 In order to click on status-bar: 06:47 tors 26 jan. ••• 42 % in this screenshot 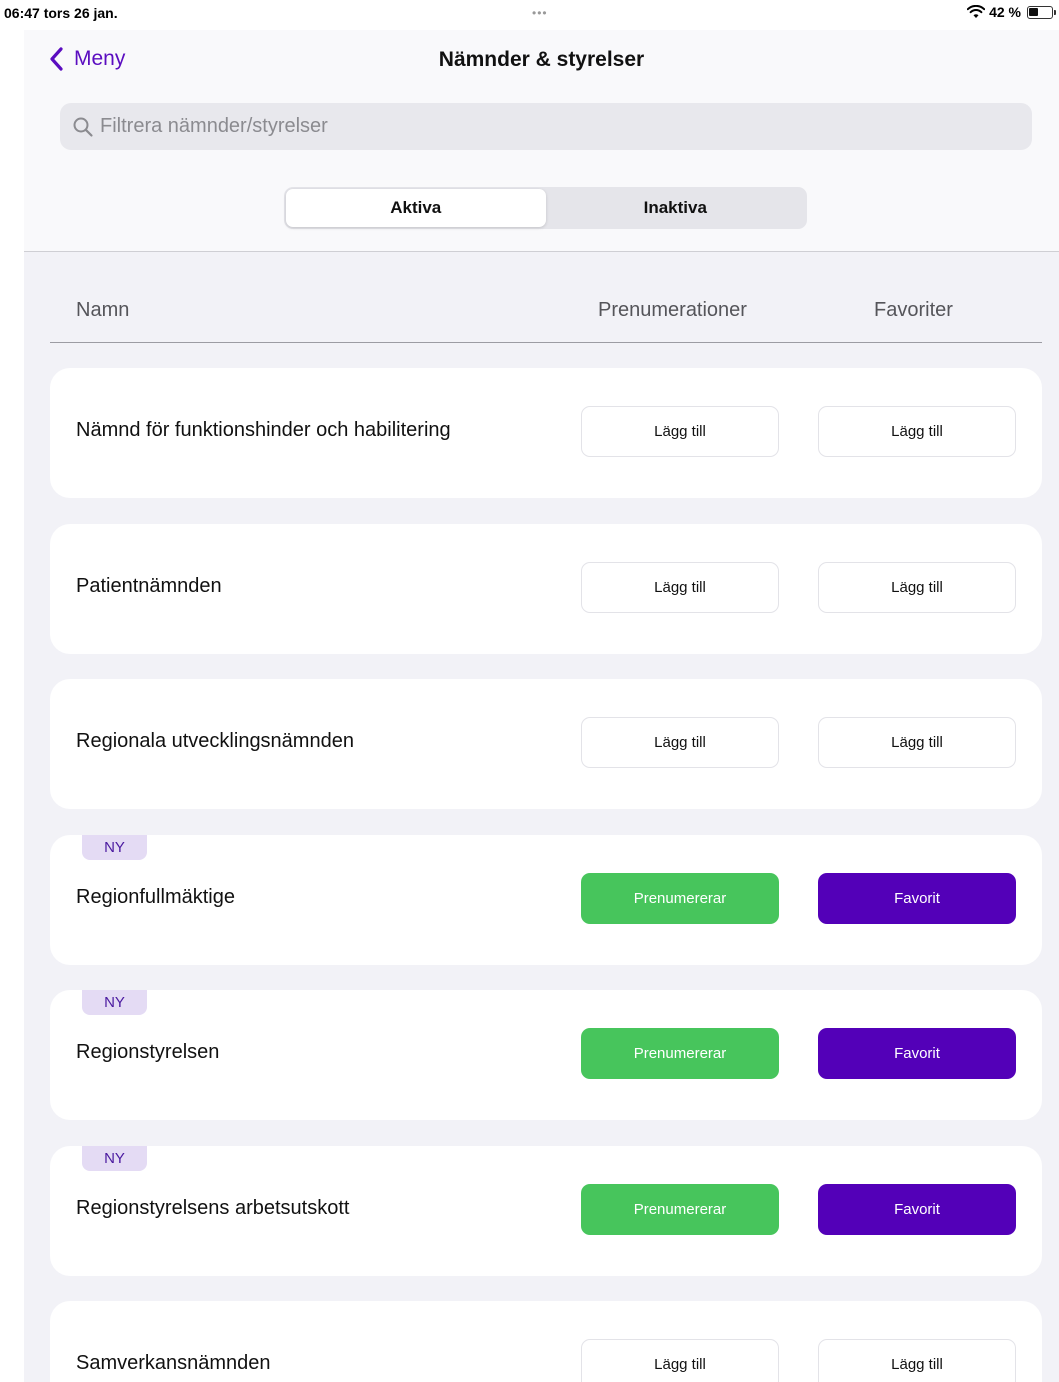, I will do `click(529, 15)`.